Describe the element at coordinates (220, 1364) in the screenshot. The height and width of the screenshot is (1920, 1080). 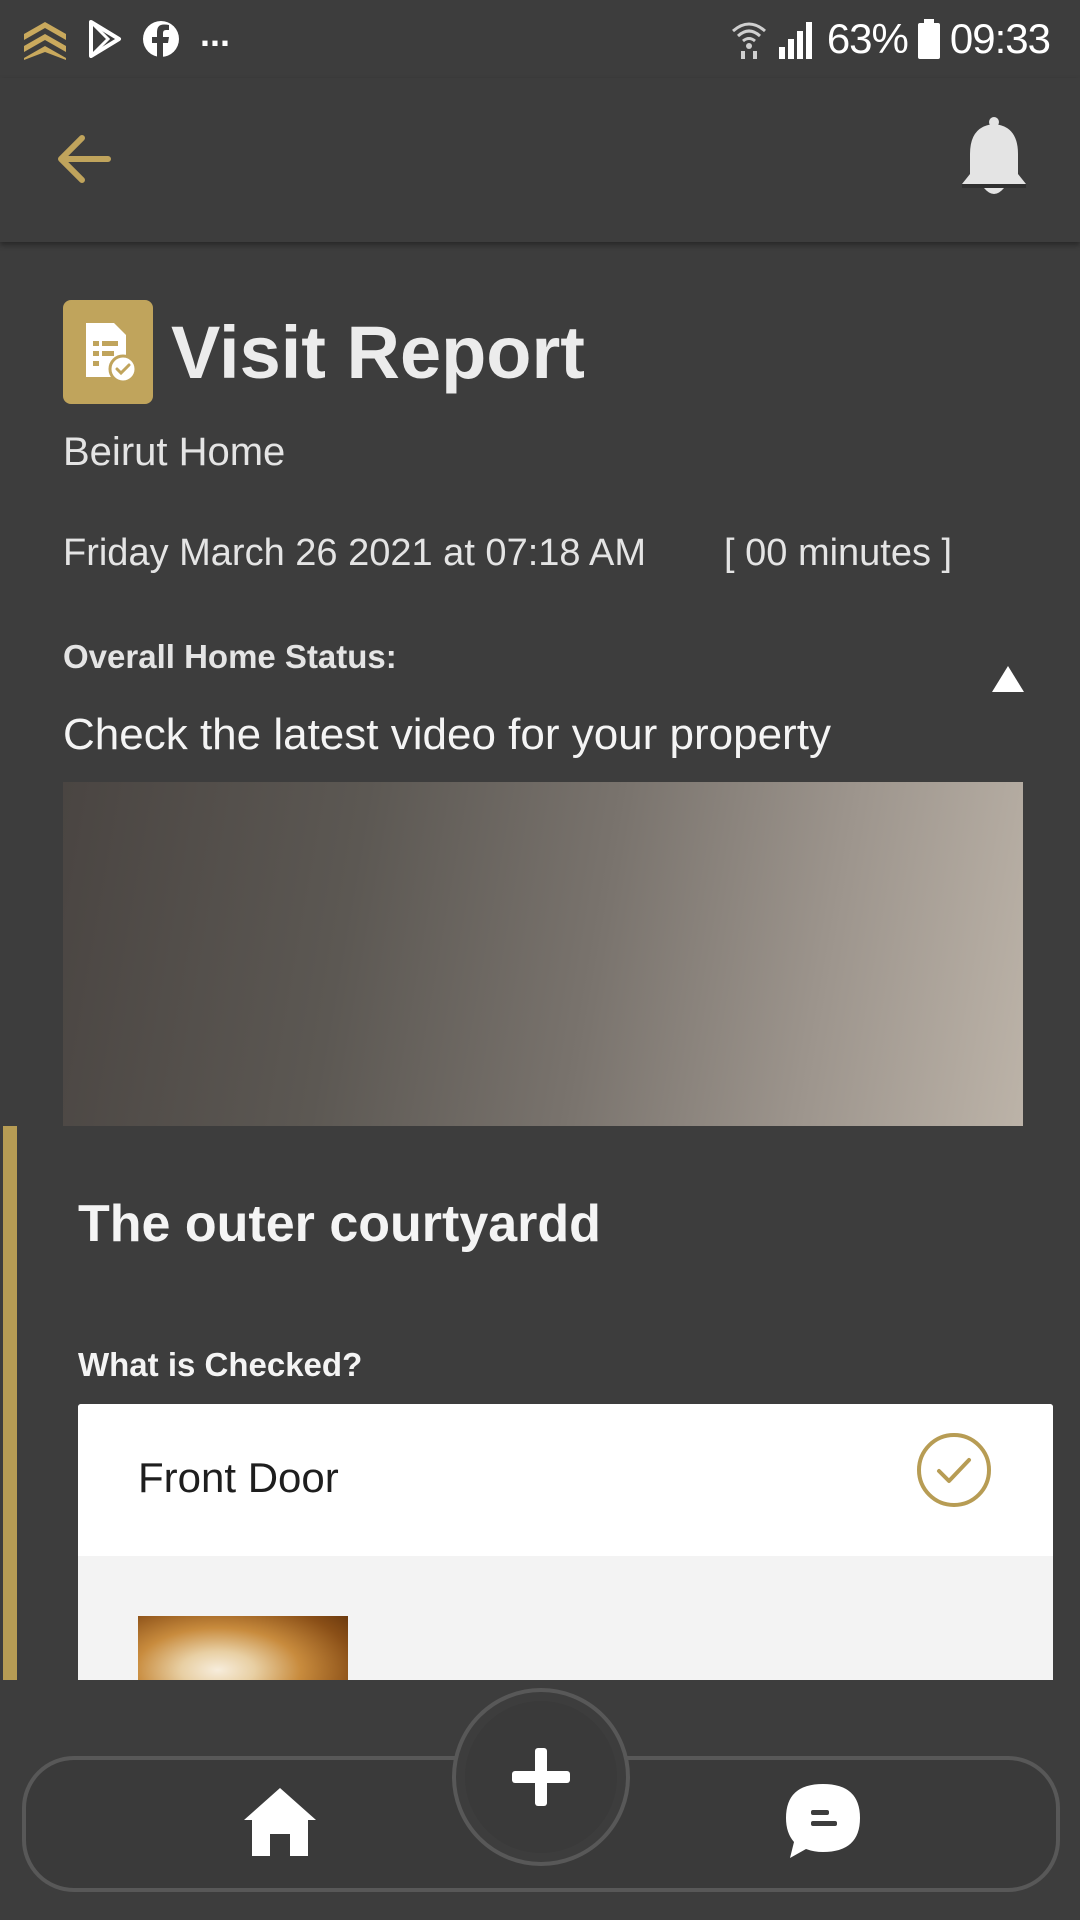
I see `what-is-checked-label: What is Checked?` at that location.